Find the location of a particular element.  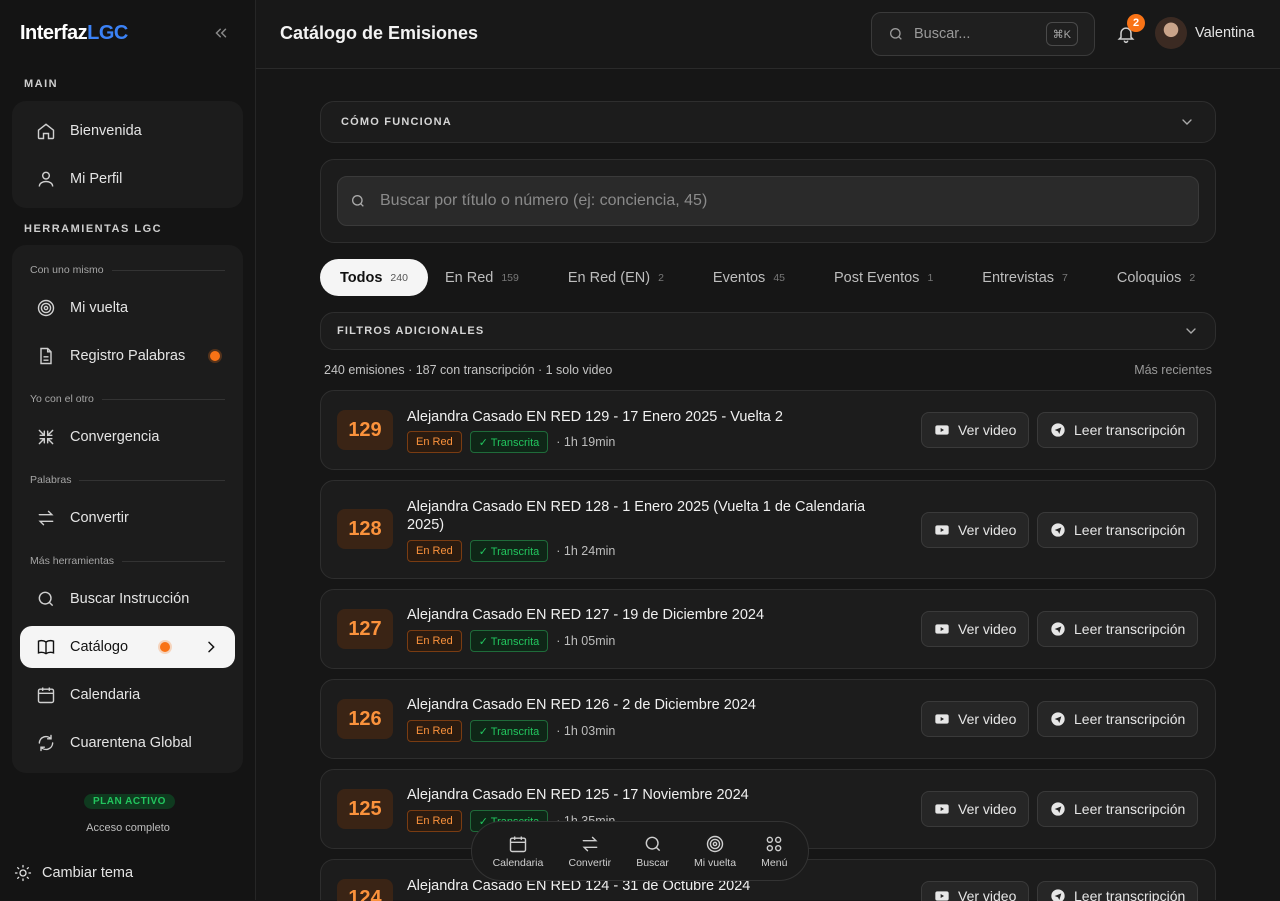

subsection-yo-con-el-otro: Yo con el otro is located at coordinates (127, 399).